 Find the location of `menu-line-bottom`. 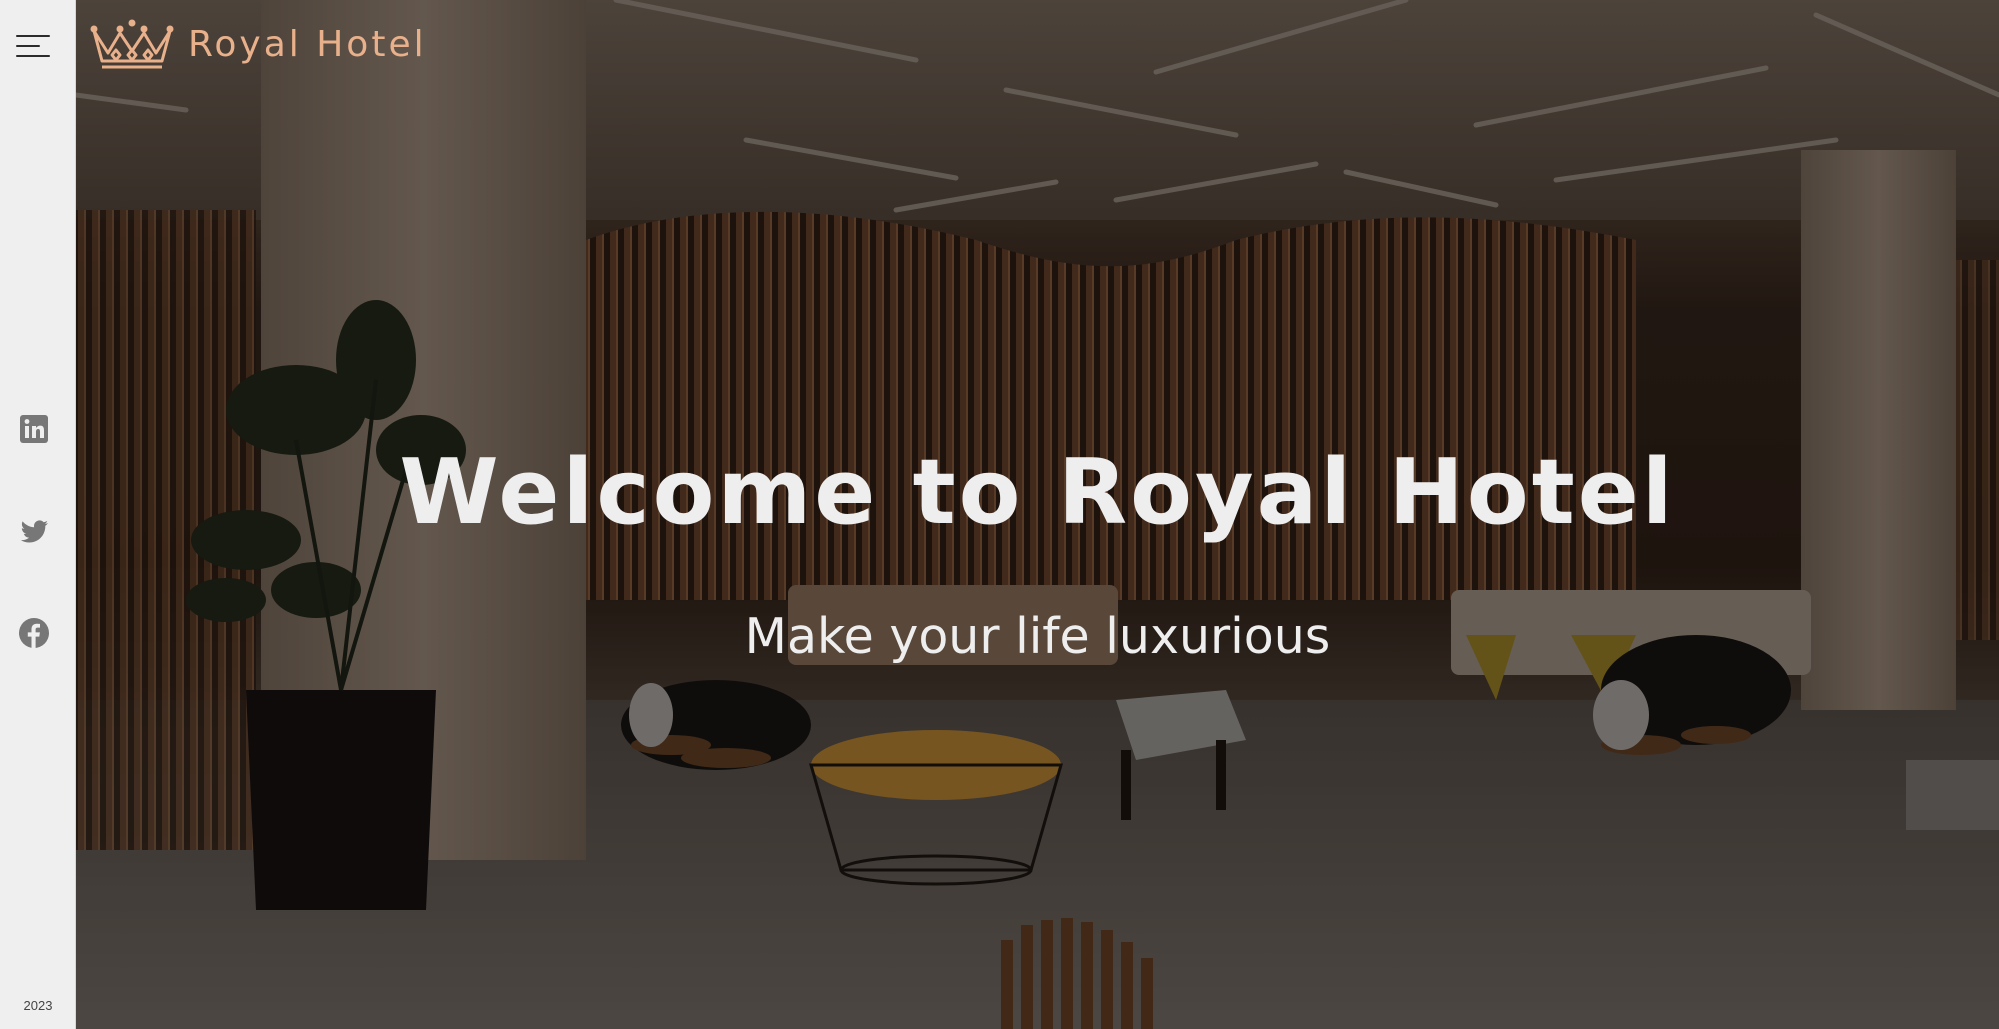

menu-line-bottom is located at coordinates (33, 56).